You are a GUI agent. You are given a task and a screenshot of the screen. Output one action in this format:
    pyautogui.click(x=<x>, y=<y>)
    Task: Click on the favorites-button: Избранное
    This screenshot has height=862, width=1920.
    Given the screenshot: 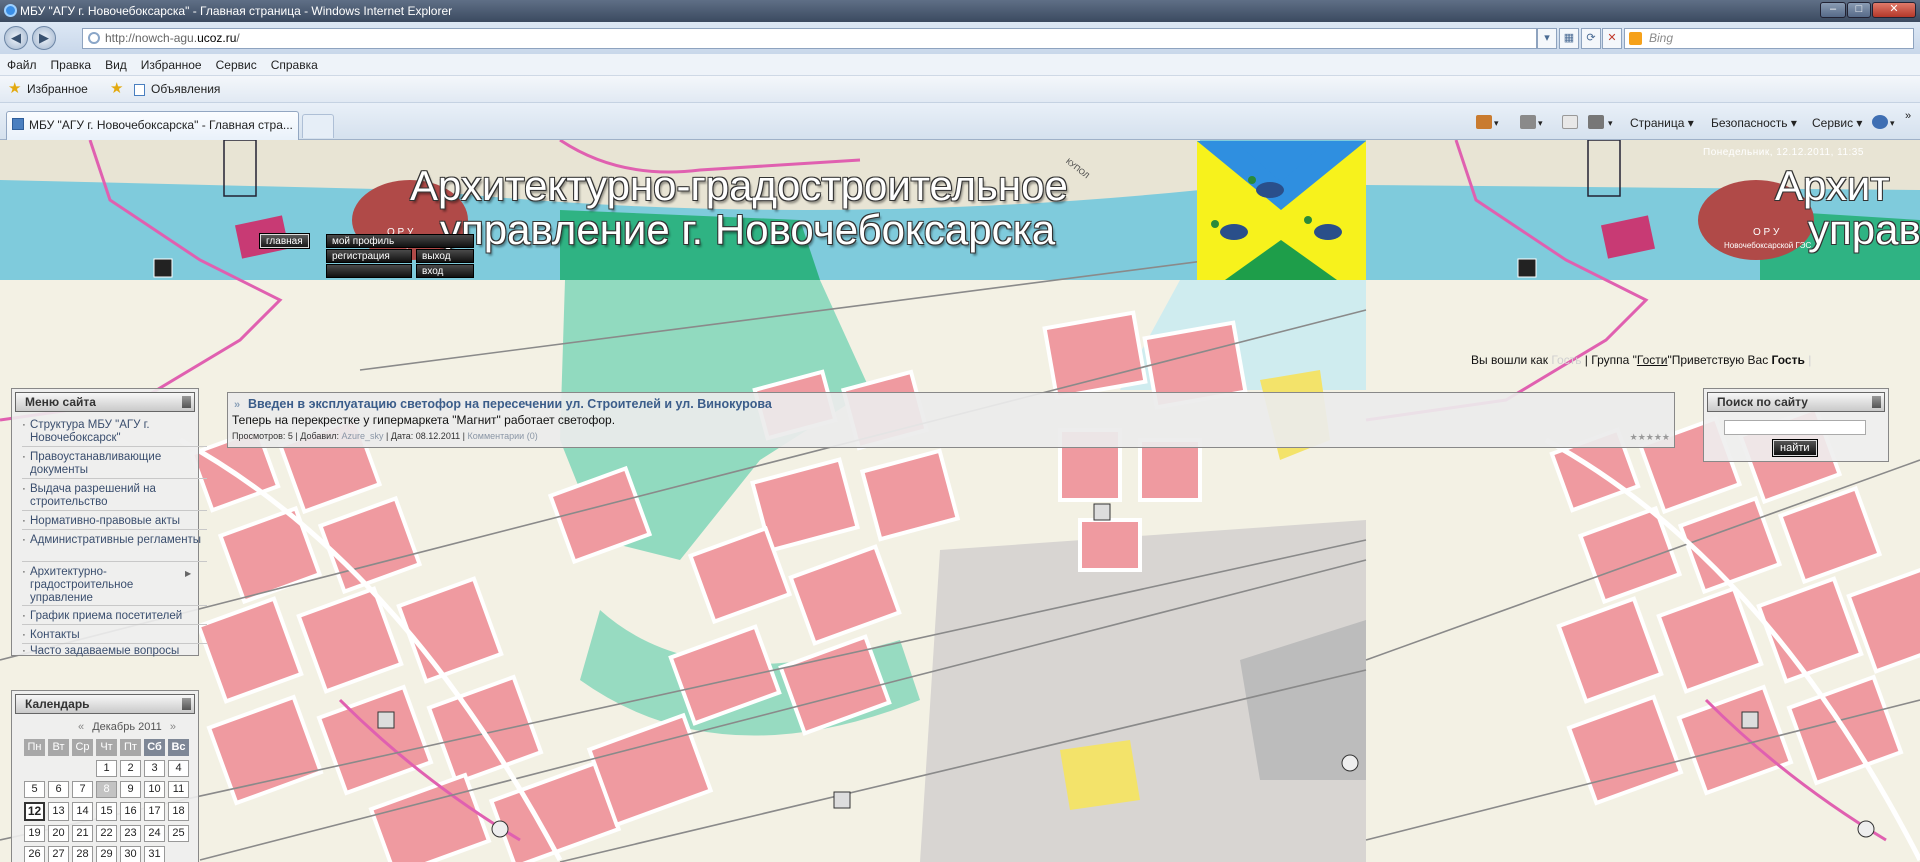 What is the action you would take?
    pyautogui.click(x=57, y=89)
    